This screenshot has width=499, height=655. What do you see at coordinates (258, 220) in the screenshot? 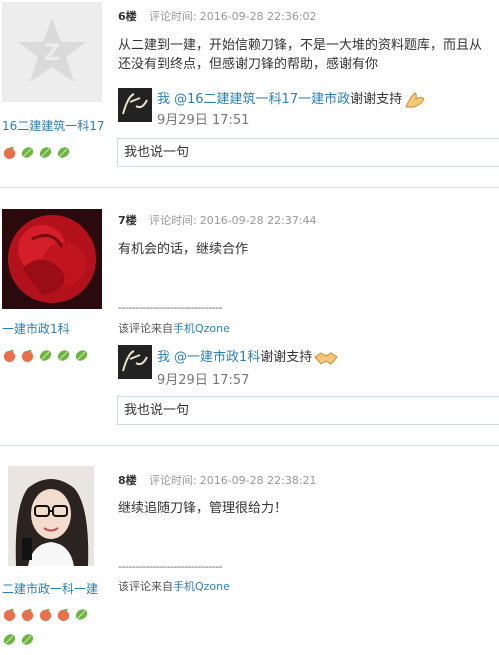
I see `time-value: 2016-09-28 22:37:44` at bounding box center [258, 220].